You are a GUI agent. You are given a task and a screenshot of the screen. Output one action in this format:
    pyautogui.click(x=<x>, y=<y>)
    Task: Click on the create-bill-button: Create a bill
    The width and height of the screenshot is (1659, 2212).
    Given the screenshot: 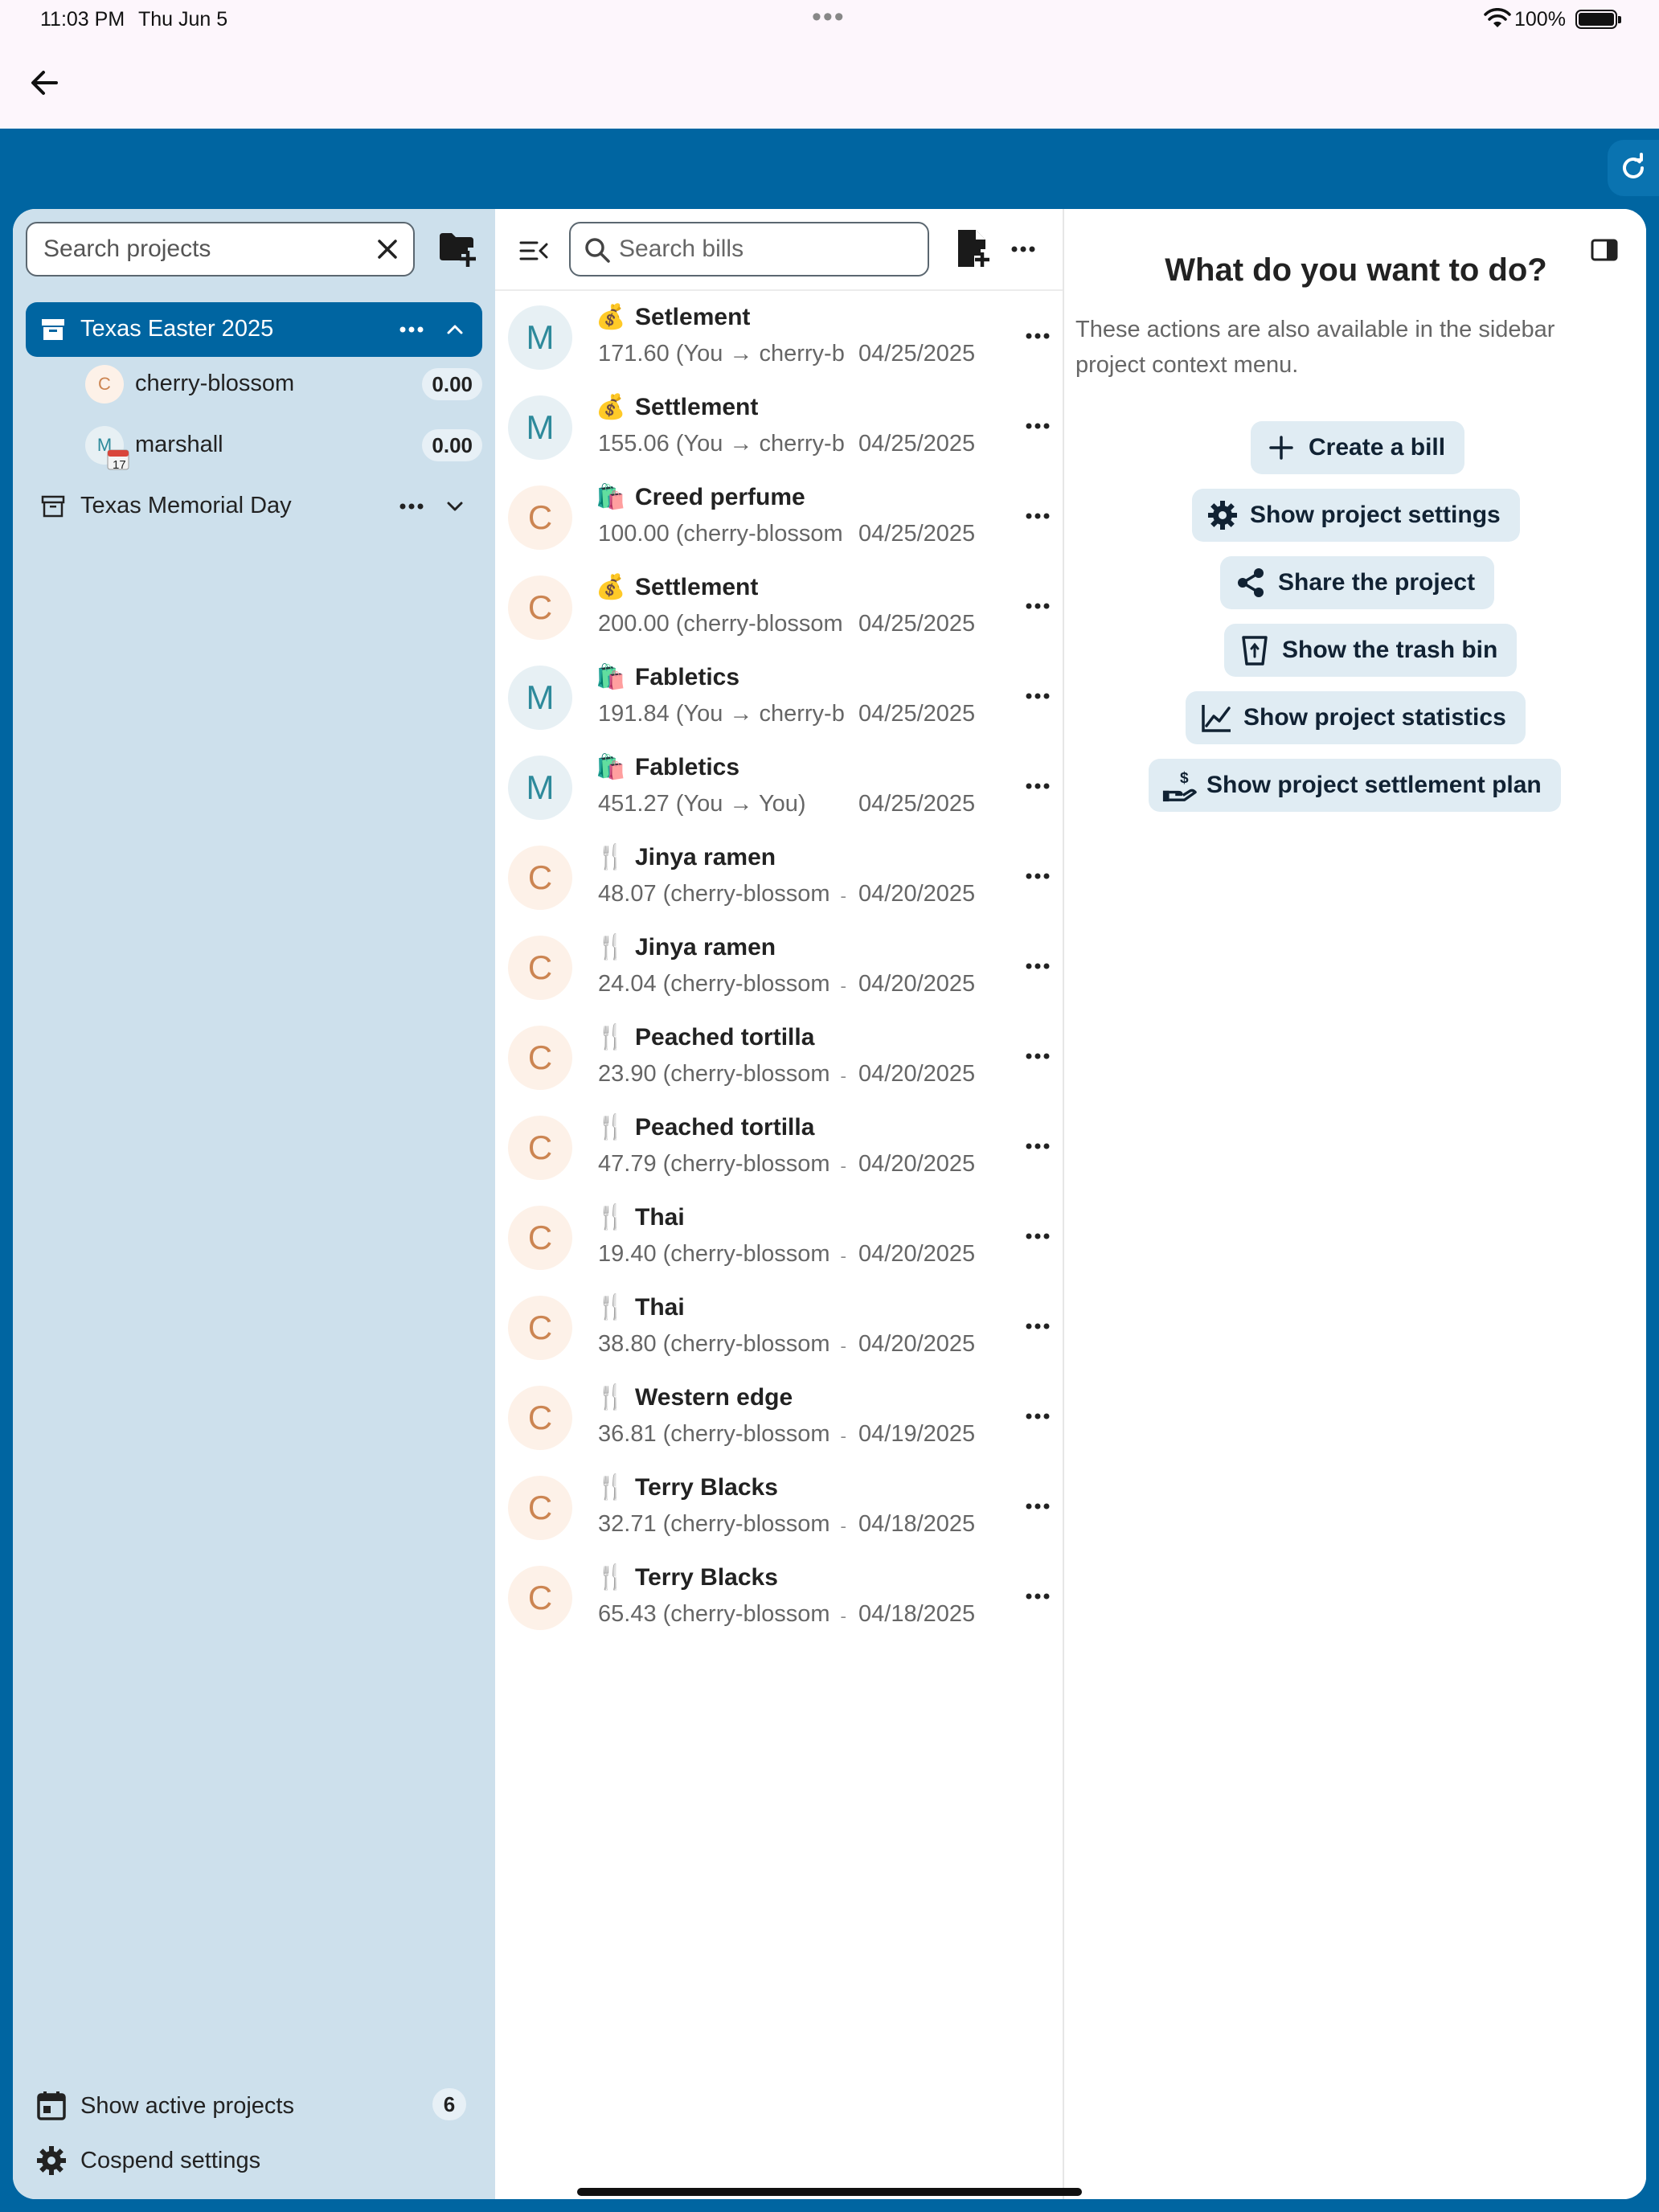 What is the action you would take?
    pyautogui.click(x=1358, y=447)
    